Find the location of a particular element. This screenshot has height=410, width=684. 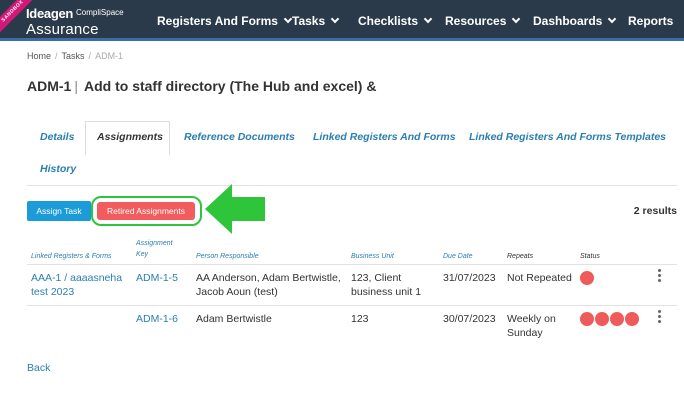

table-row-2-due: 30/07/2023 is located at coordinates (469, 319).